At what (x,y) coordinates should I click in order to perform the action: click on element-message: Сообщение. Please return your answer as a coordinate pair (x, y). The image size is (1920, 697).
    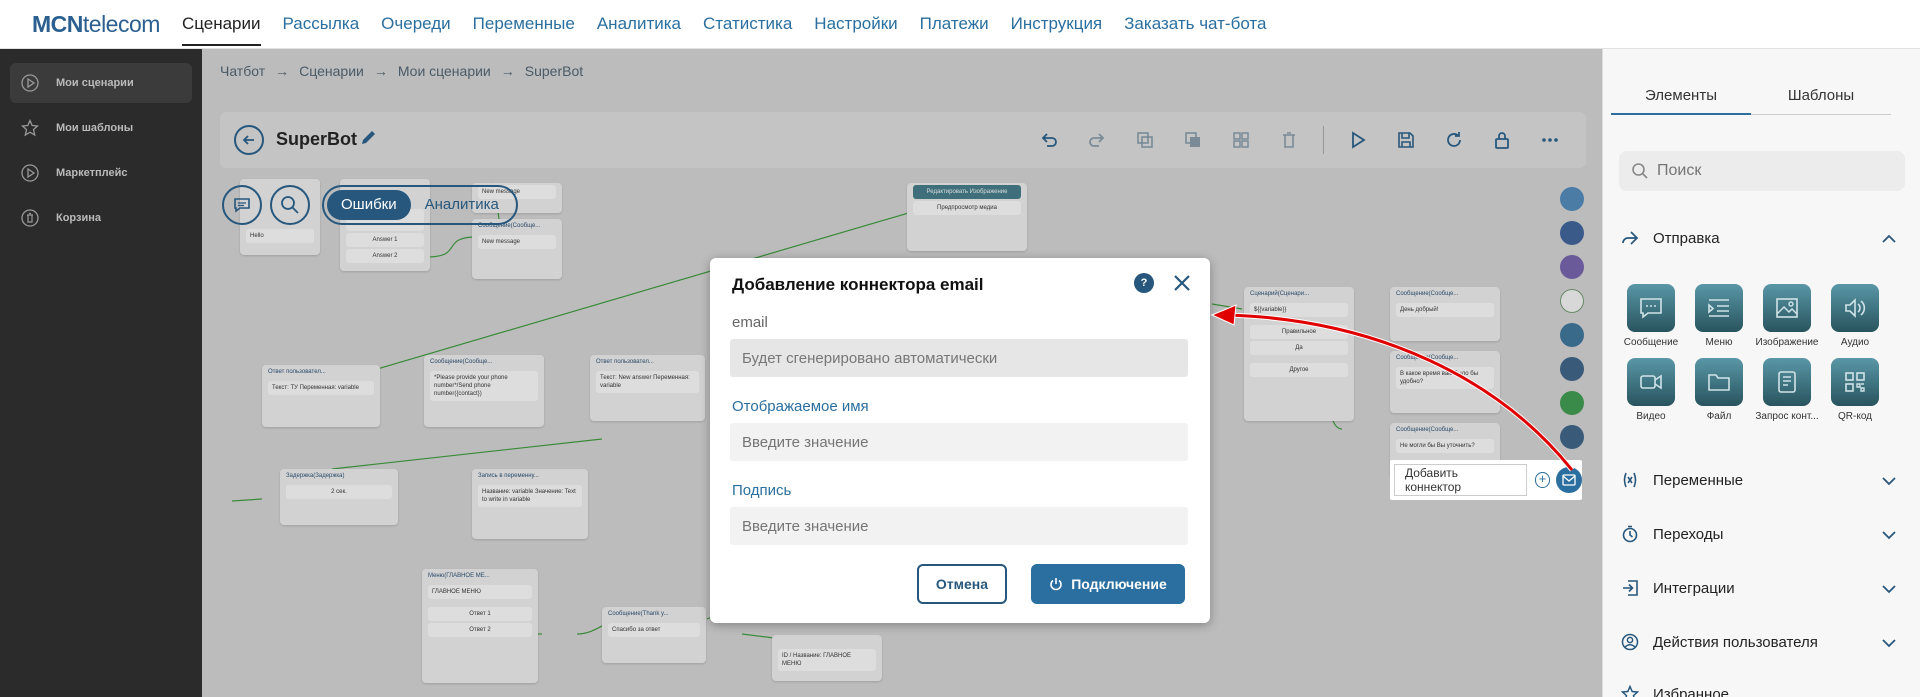
    Looking at the image, I should click on (1651, 316).